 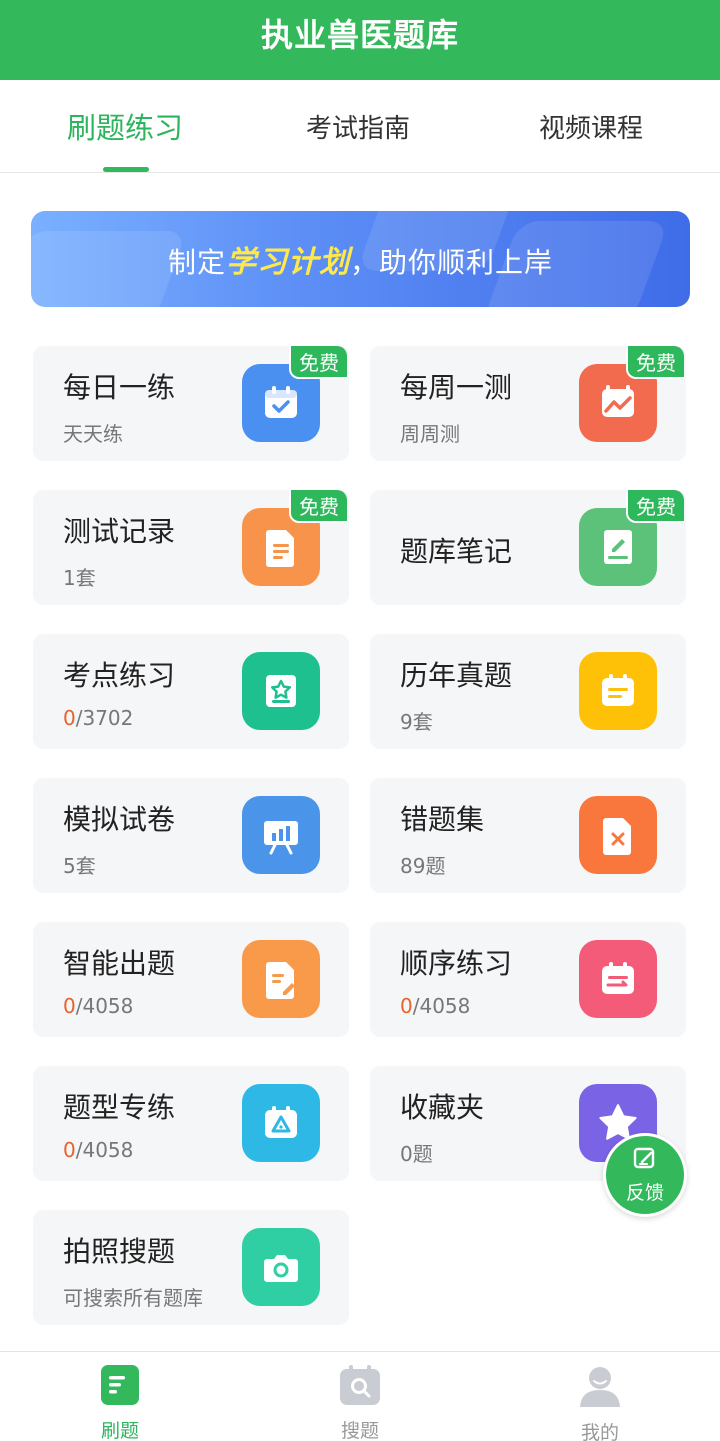 I want to click on calendar-order-icon, so click(x=618, y=979).